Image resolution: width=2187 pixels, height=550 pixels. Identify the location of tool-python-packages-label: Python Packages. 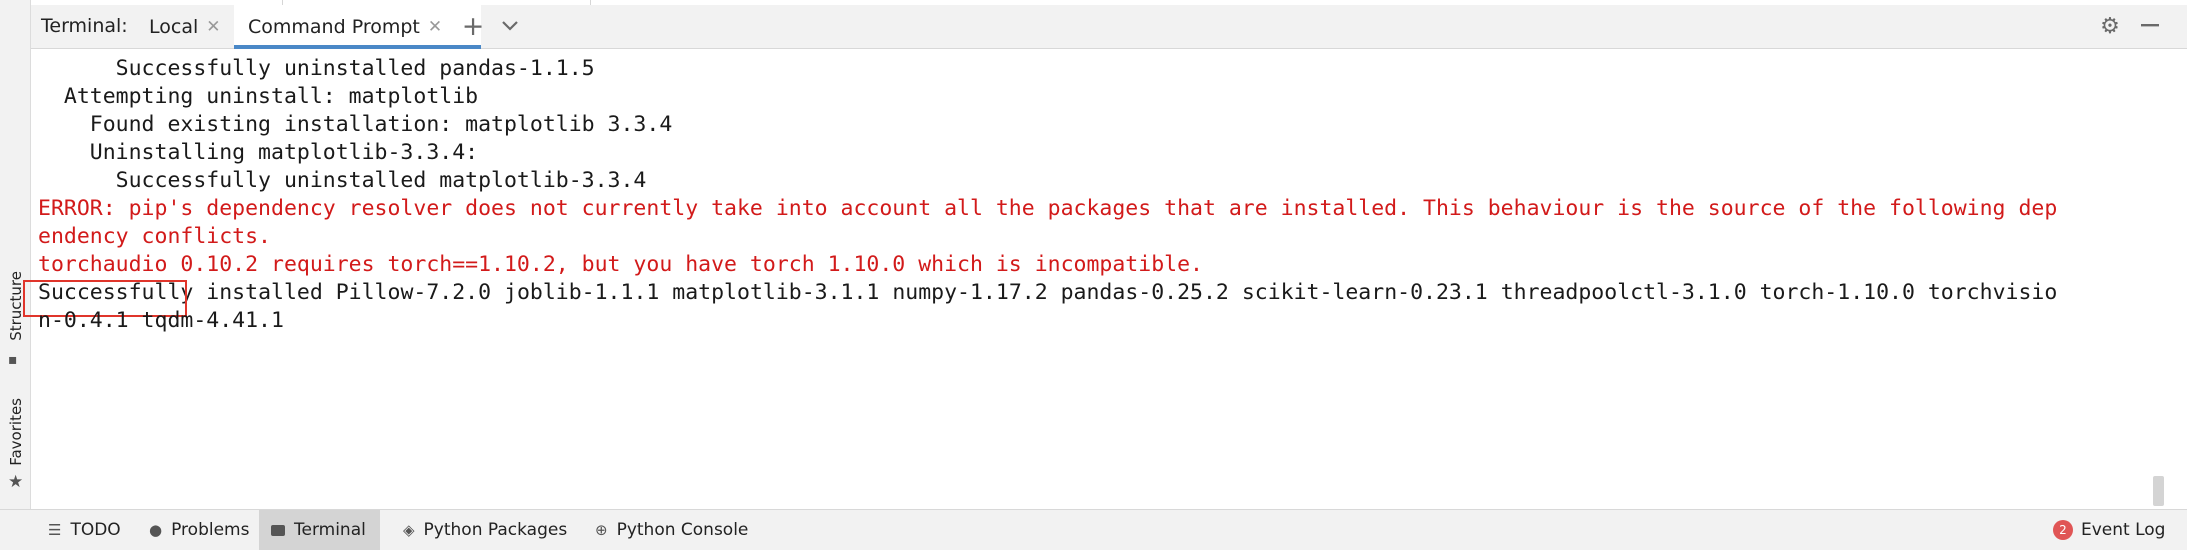
(495, 530).